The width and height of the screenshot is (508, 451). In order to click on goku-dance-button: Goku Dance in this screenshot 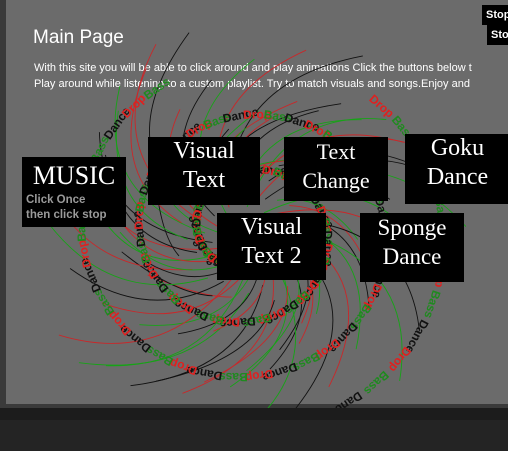, I will do `click(456, 169)`.